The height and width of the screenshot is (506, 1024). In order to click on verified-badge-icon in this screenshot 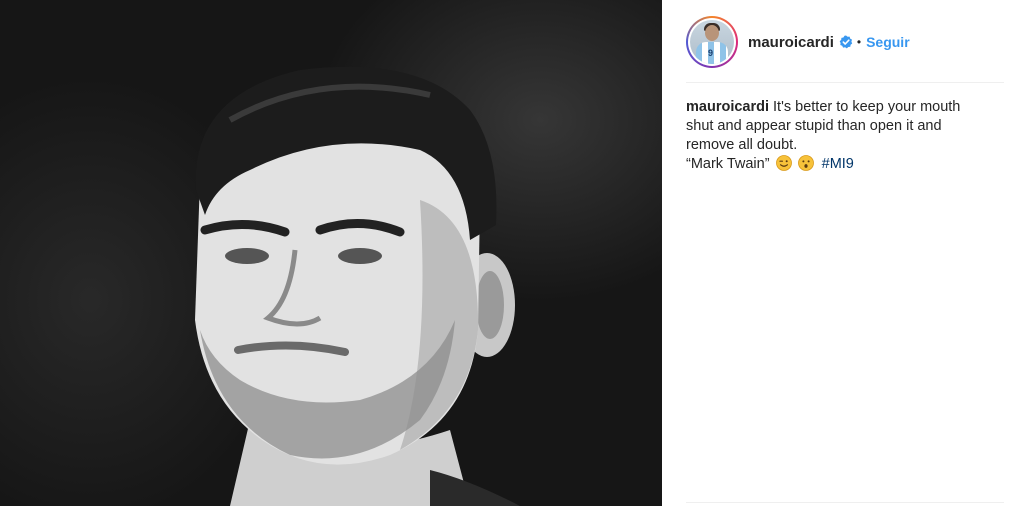, I will do `click(846, 42)`.